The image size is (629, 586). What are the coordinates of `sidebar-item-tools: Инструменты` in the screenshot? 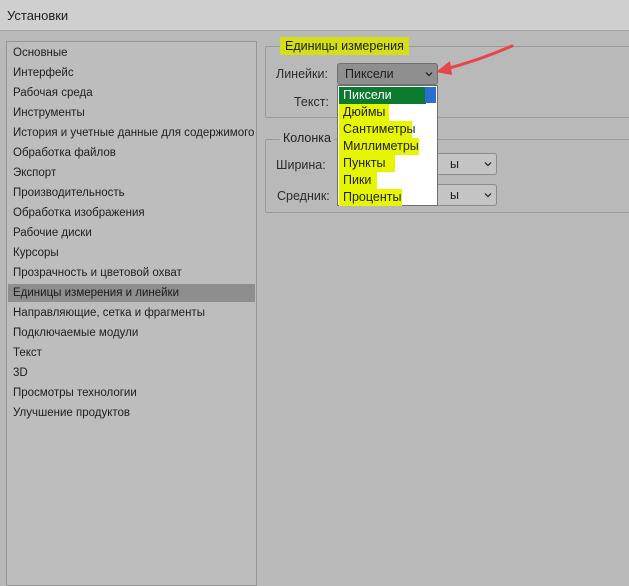 It's located at (131, 113).